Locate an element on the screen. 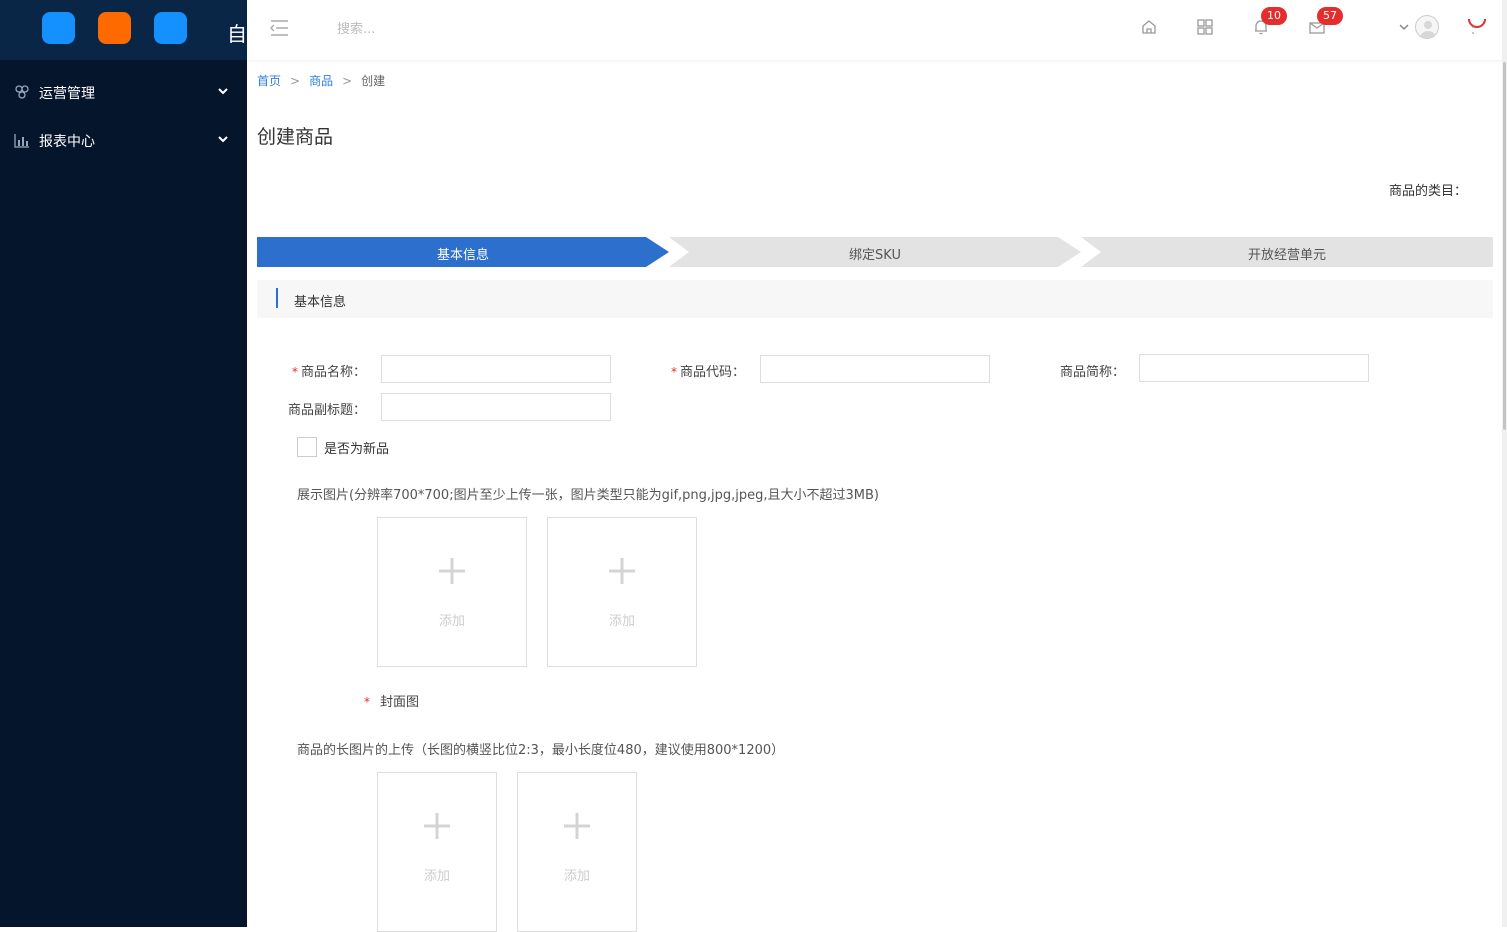 The image size is (1507, 932). step-progress: 基本信息 绑定SKU 开放经营单元 is located at coordinates (875, 252).